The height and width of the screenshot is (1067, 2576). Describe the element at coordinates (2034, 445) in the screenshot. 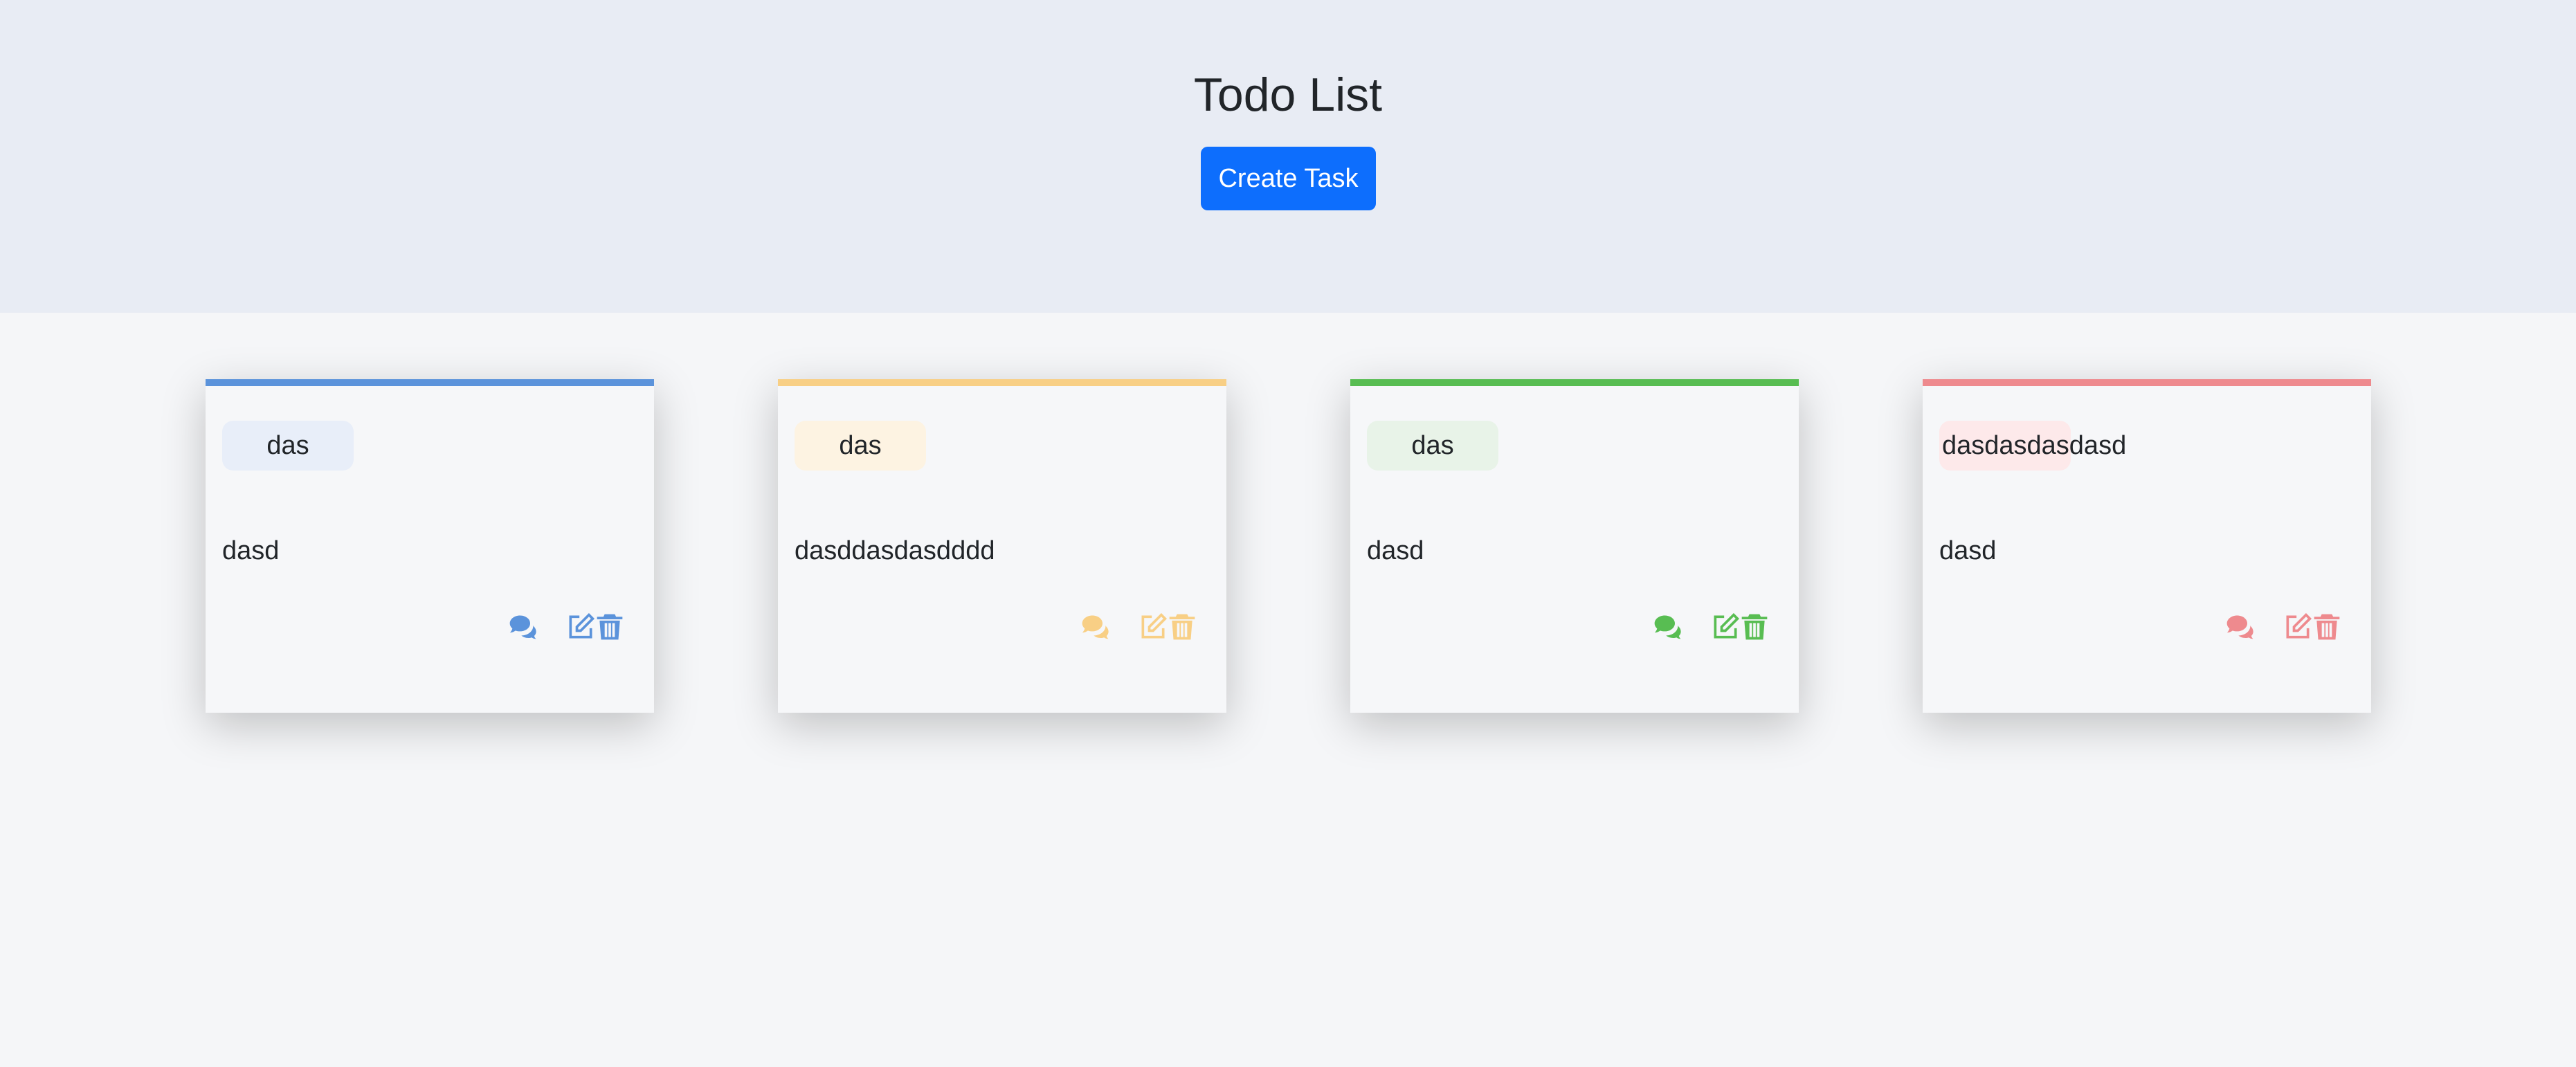

I see `task-title-badge: dasdasdasdasd` at that location.